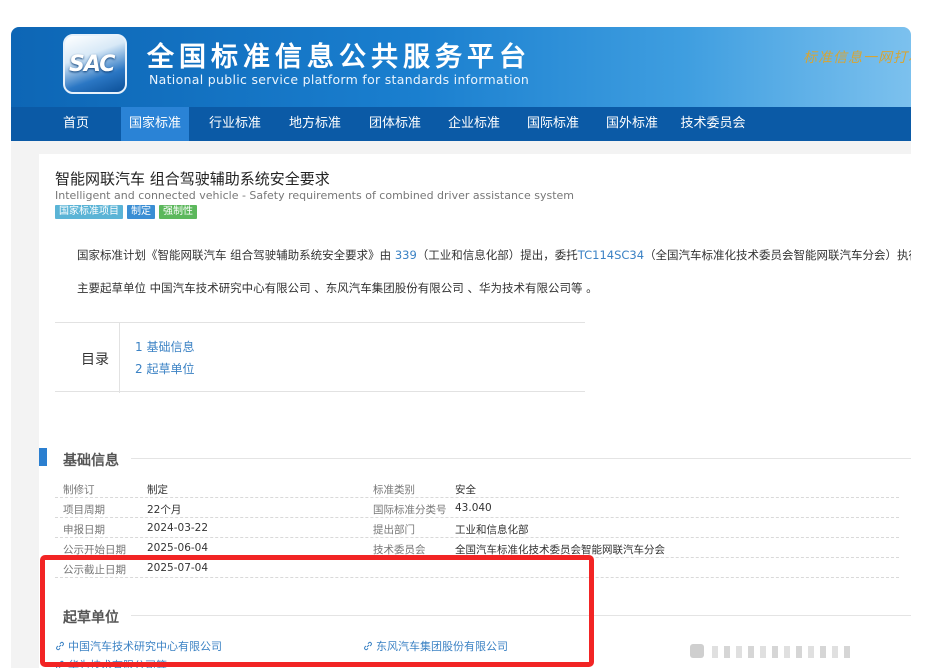  Describe the element at coordinates (395, 124) in the screenshot. I see `nav-group-standards: 团体标准` at that location.